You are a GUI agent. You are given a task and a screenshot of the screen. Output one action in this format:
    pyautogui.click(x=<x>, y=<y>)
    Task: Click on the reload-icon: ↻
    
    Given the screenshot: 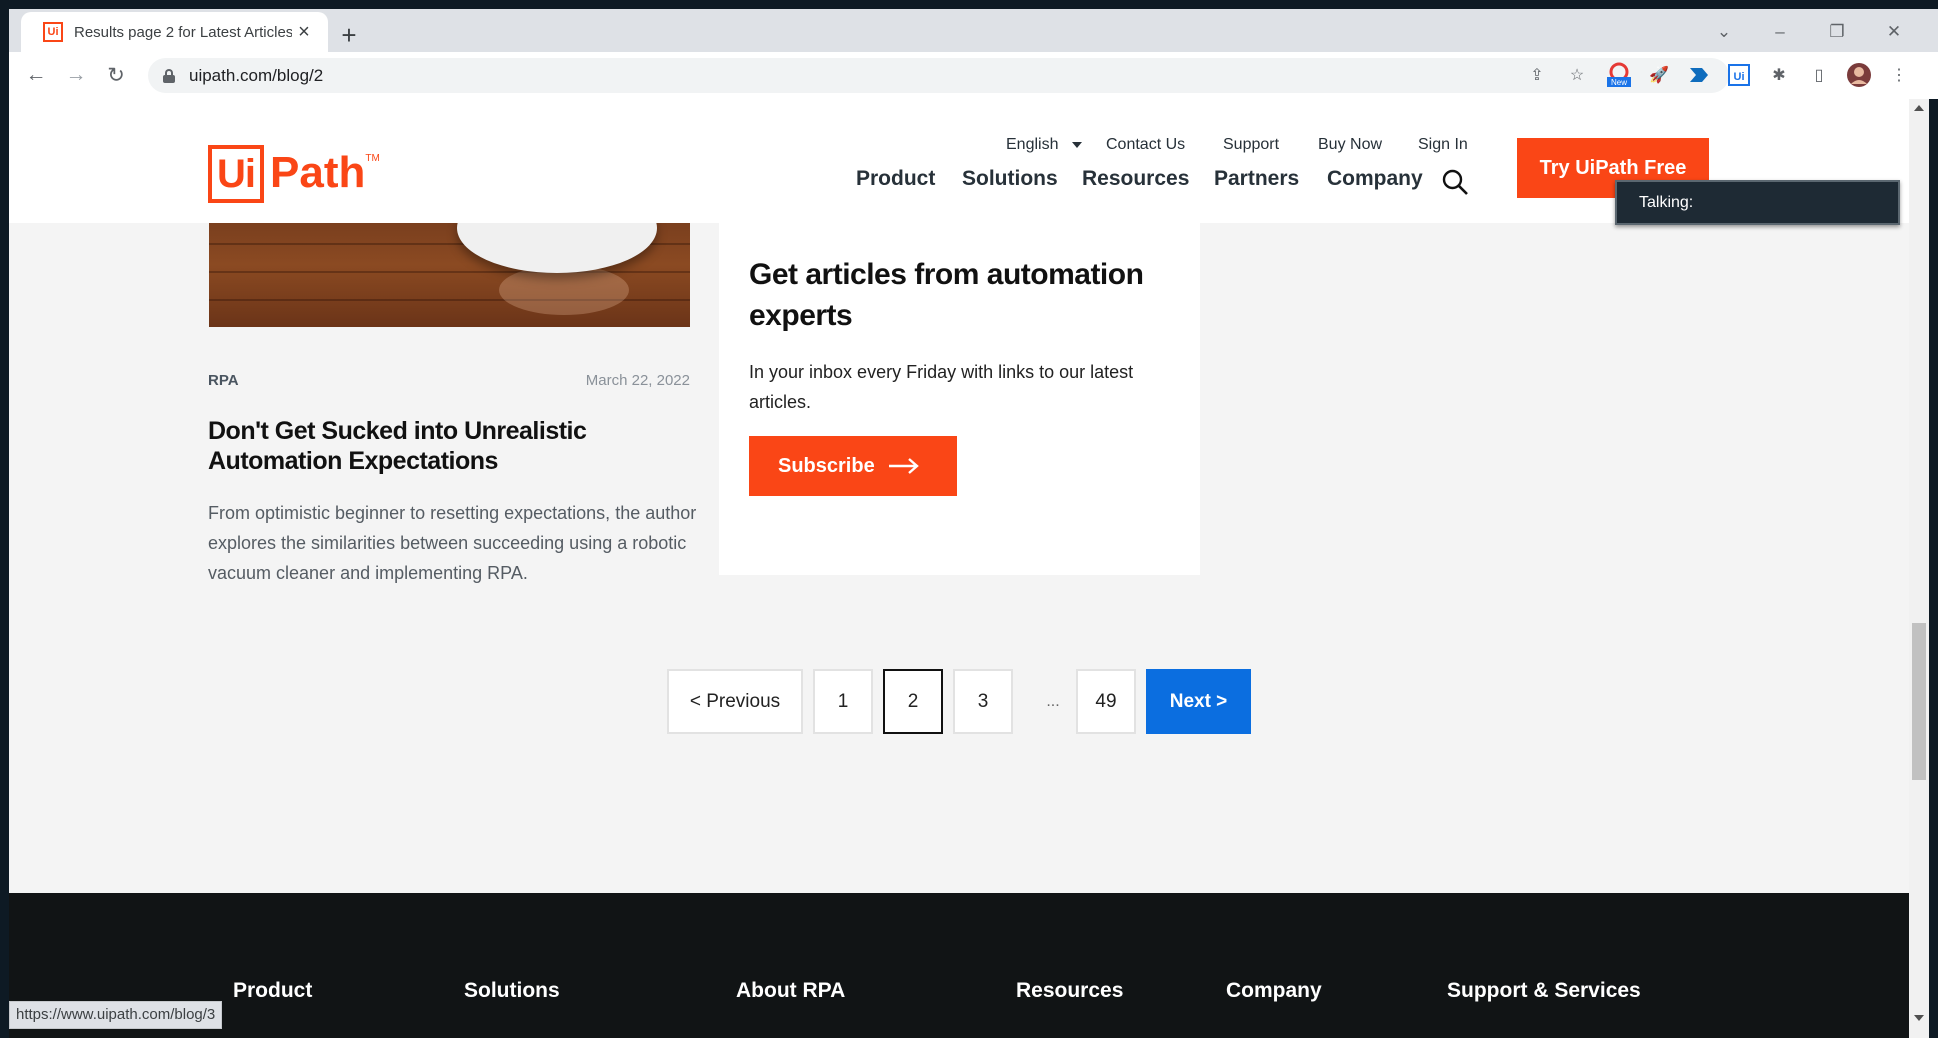 What is the action you would take?
    pyautogui.click(x=116, y=75)
    